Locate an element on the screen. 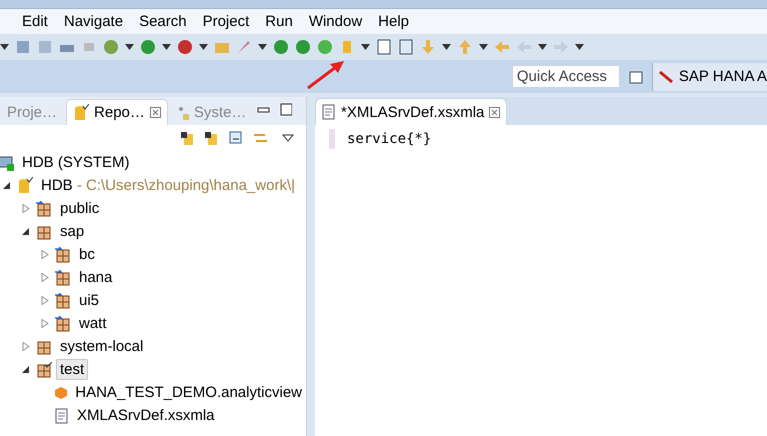 This screenshot has height=436, width=767. checked-package-icon is located at coordinates (44, 370).